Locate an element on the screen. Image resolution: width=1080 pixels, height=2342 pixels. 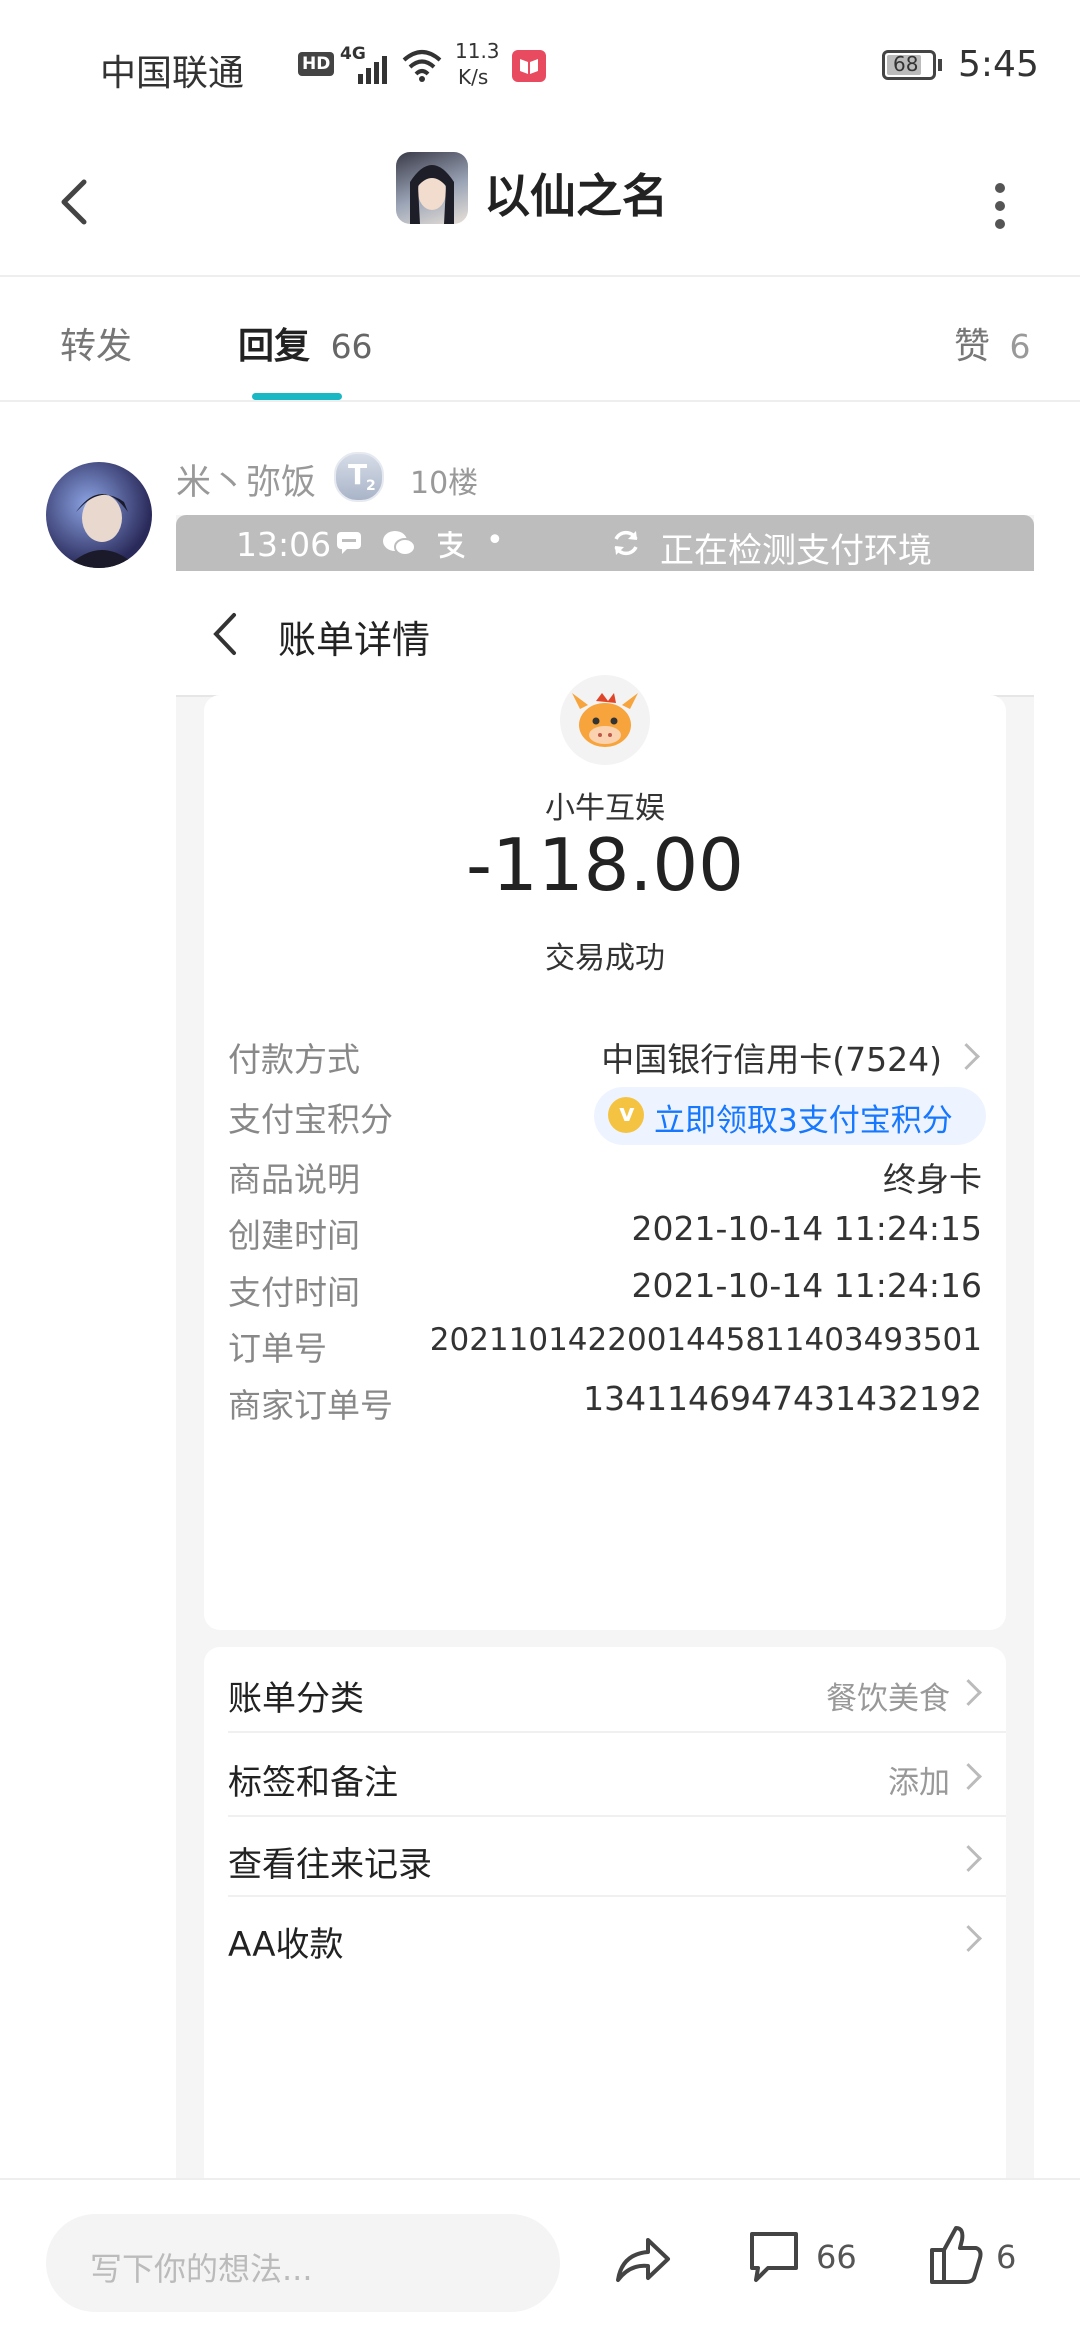
comment-icon is located at coordinates (774, 2257).